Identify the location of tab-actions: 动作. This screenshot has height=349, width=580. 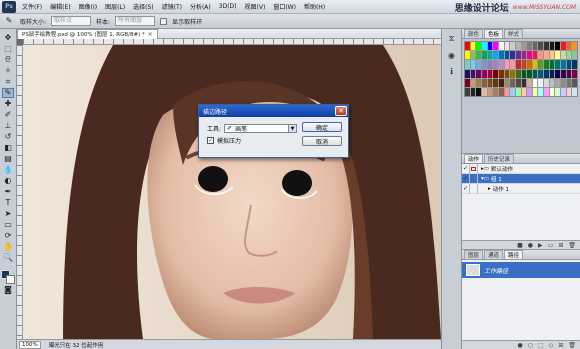
(474, 158).